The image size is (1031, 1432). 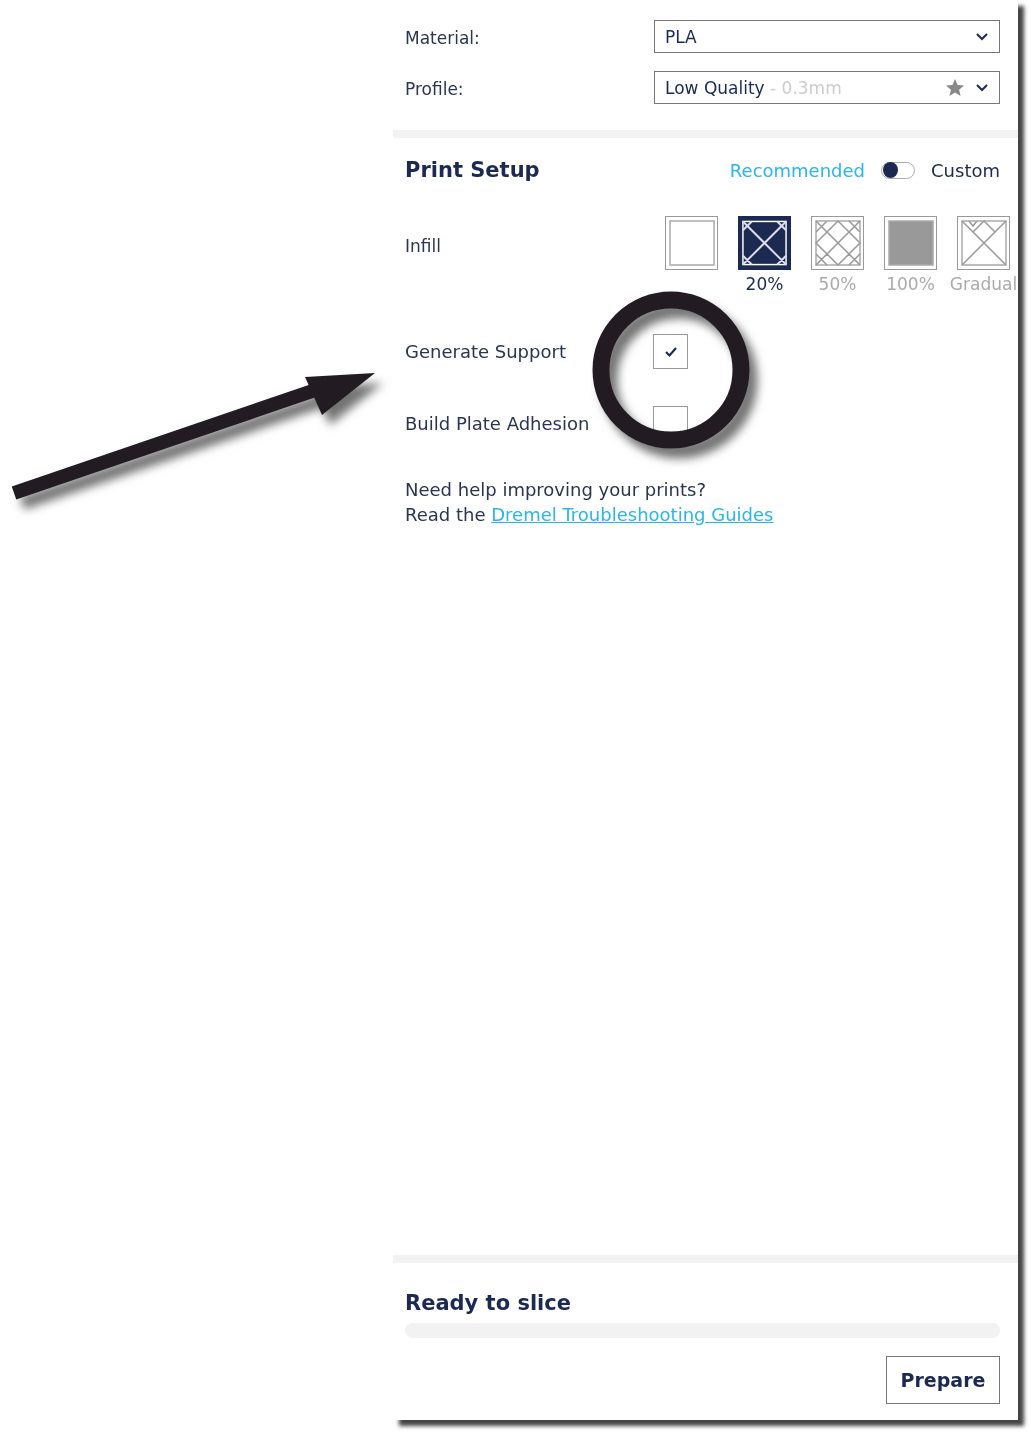 What do you see at coordinates (445, 514) in the screenshot?
I see `help-text: Read the` at bounding box center [445, 514].